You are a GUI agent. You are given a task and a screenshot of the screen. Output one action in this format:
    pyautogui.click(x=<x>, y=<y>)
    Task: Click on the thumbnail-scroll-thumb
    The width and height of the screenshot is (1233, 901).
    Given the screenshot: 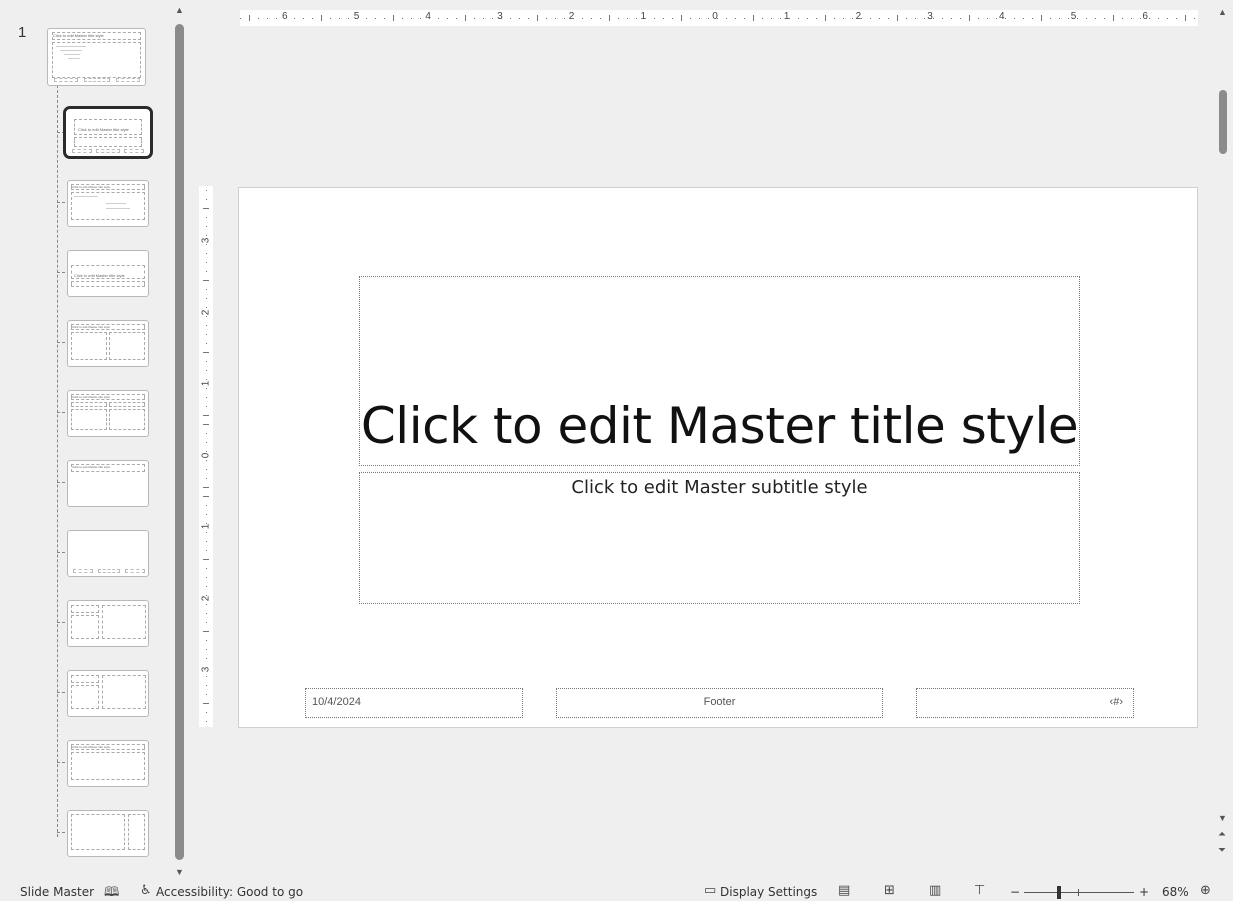 What is the action you would take?
    pyautogui.click(x=179, y=442)
    